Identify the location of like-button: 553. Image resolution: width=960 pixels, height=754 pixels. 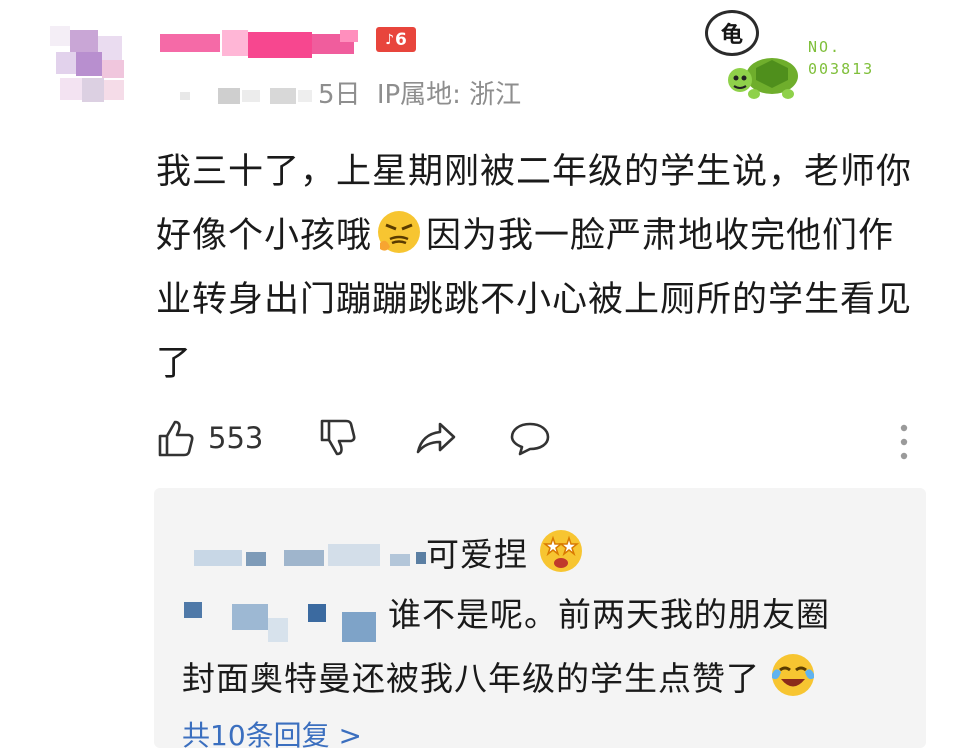
(209, 438).